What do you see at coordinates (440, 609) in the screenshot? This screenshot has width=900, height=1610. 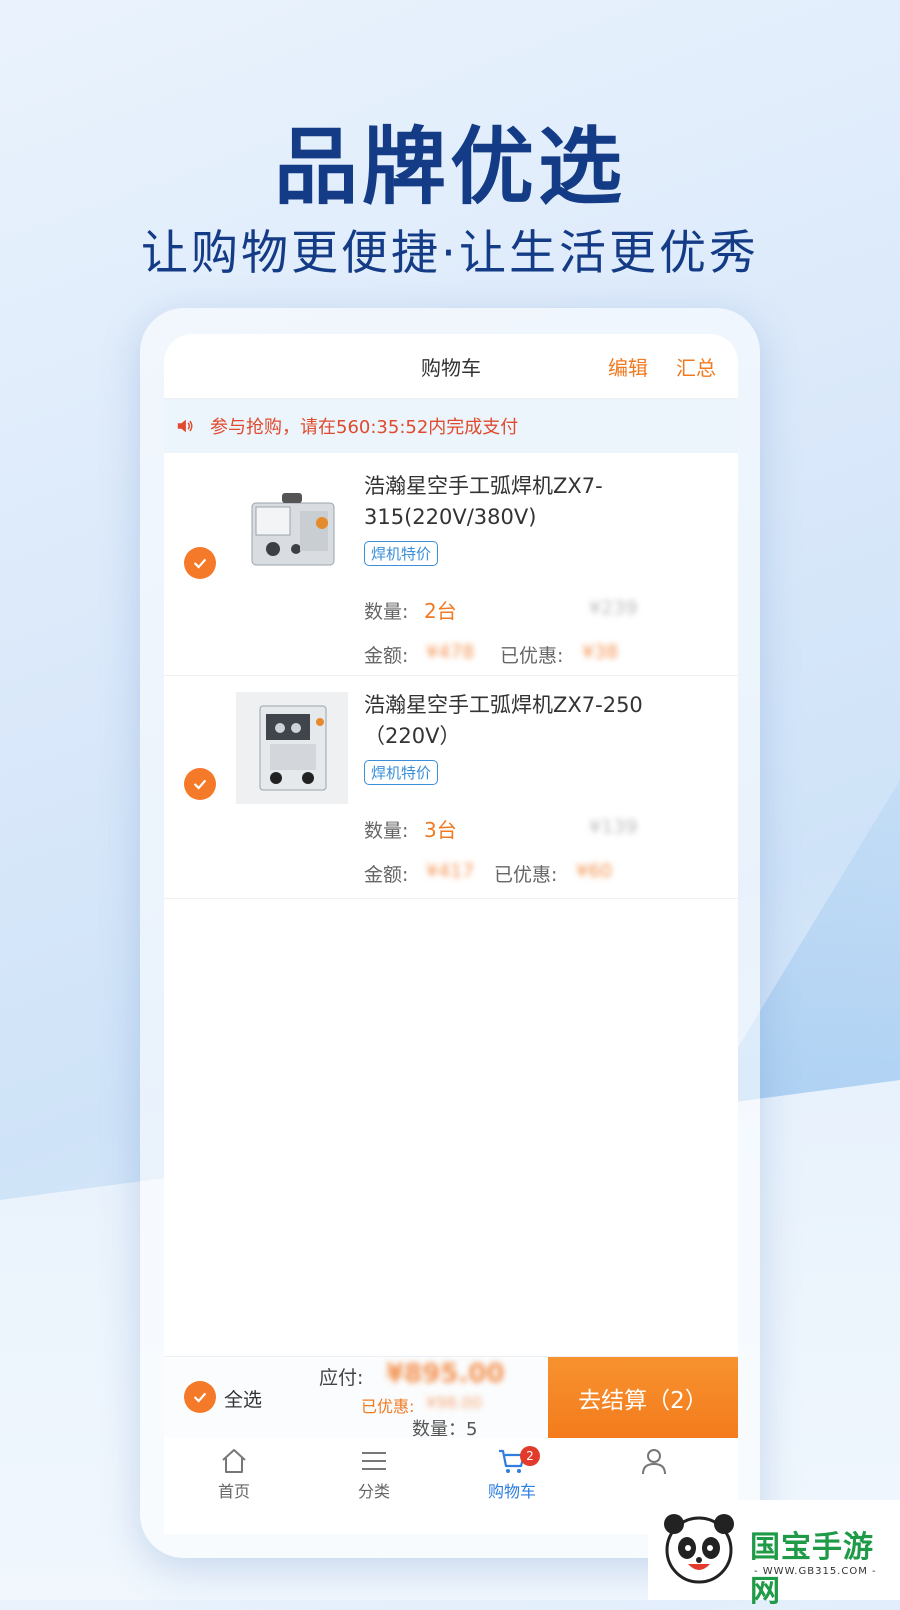 I see `quantity-value: 2台` at bounding box center [440, 609].